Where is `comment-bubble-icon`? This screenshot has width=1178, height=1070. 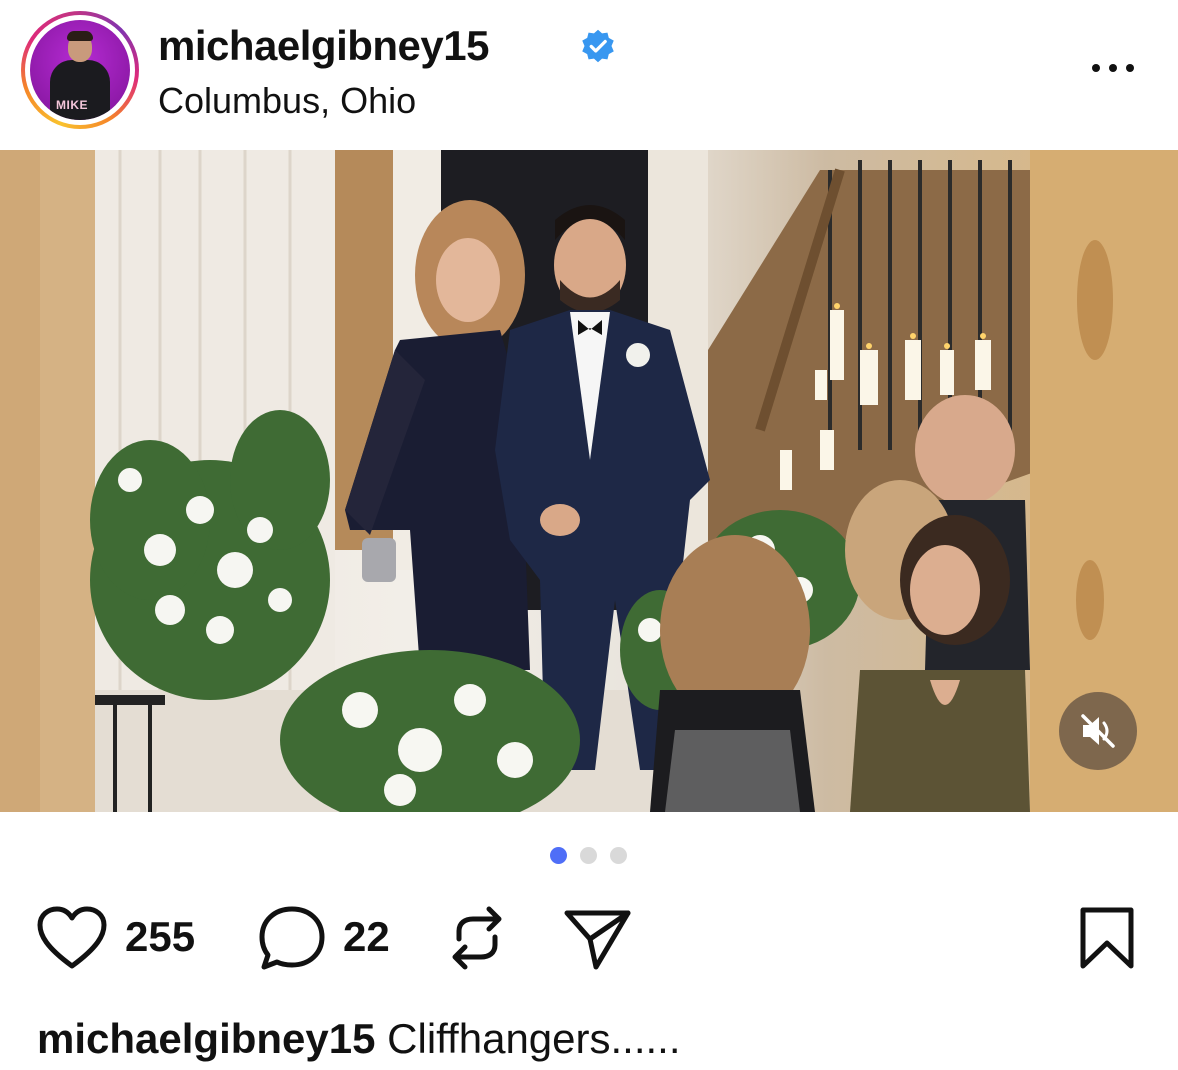
comment-bubble-icon is located at coordinates (292, 938).